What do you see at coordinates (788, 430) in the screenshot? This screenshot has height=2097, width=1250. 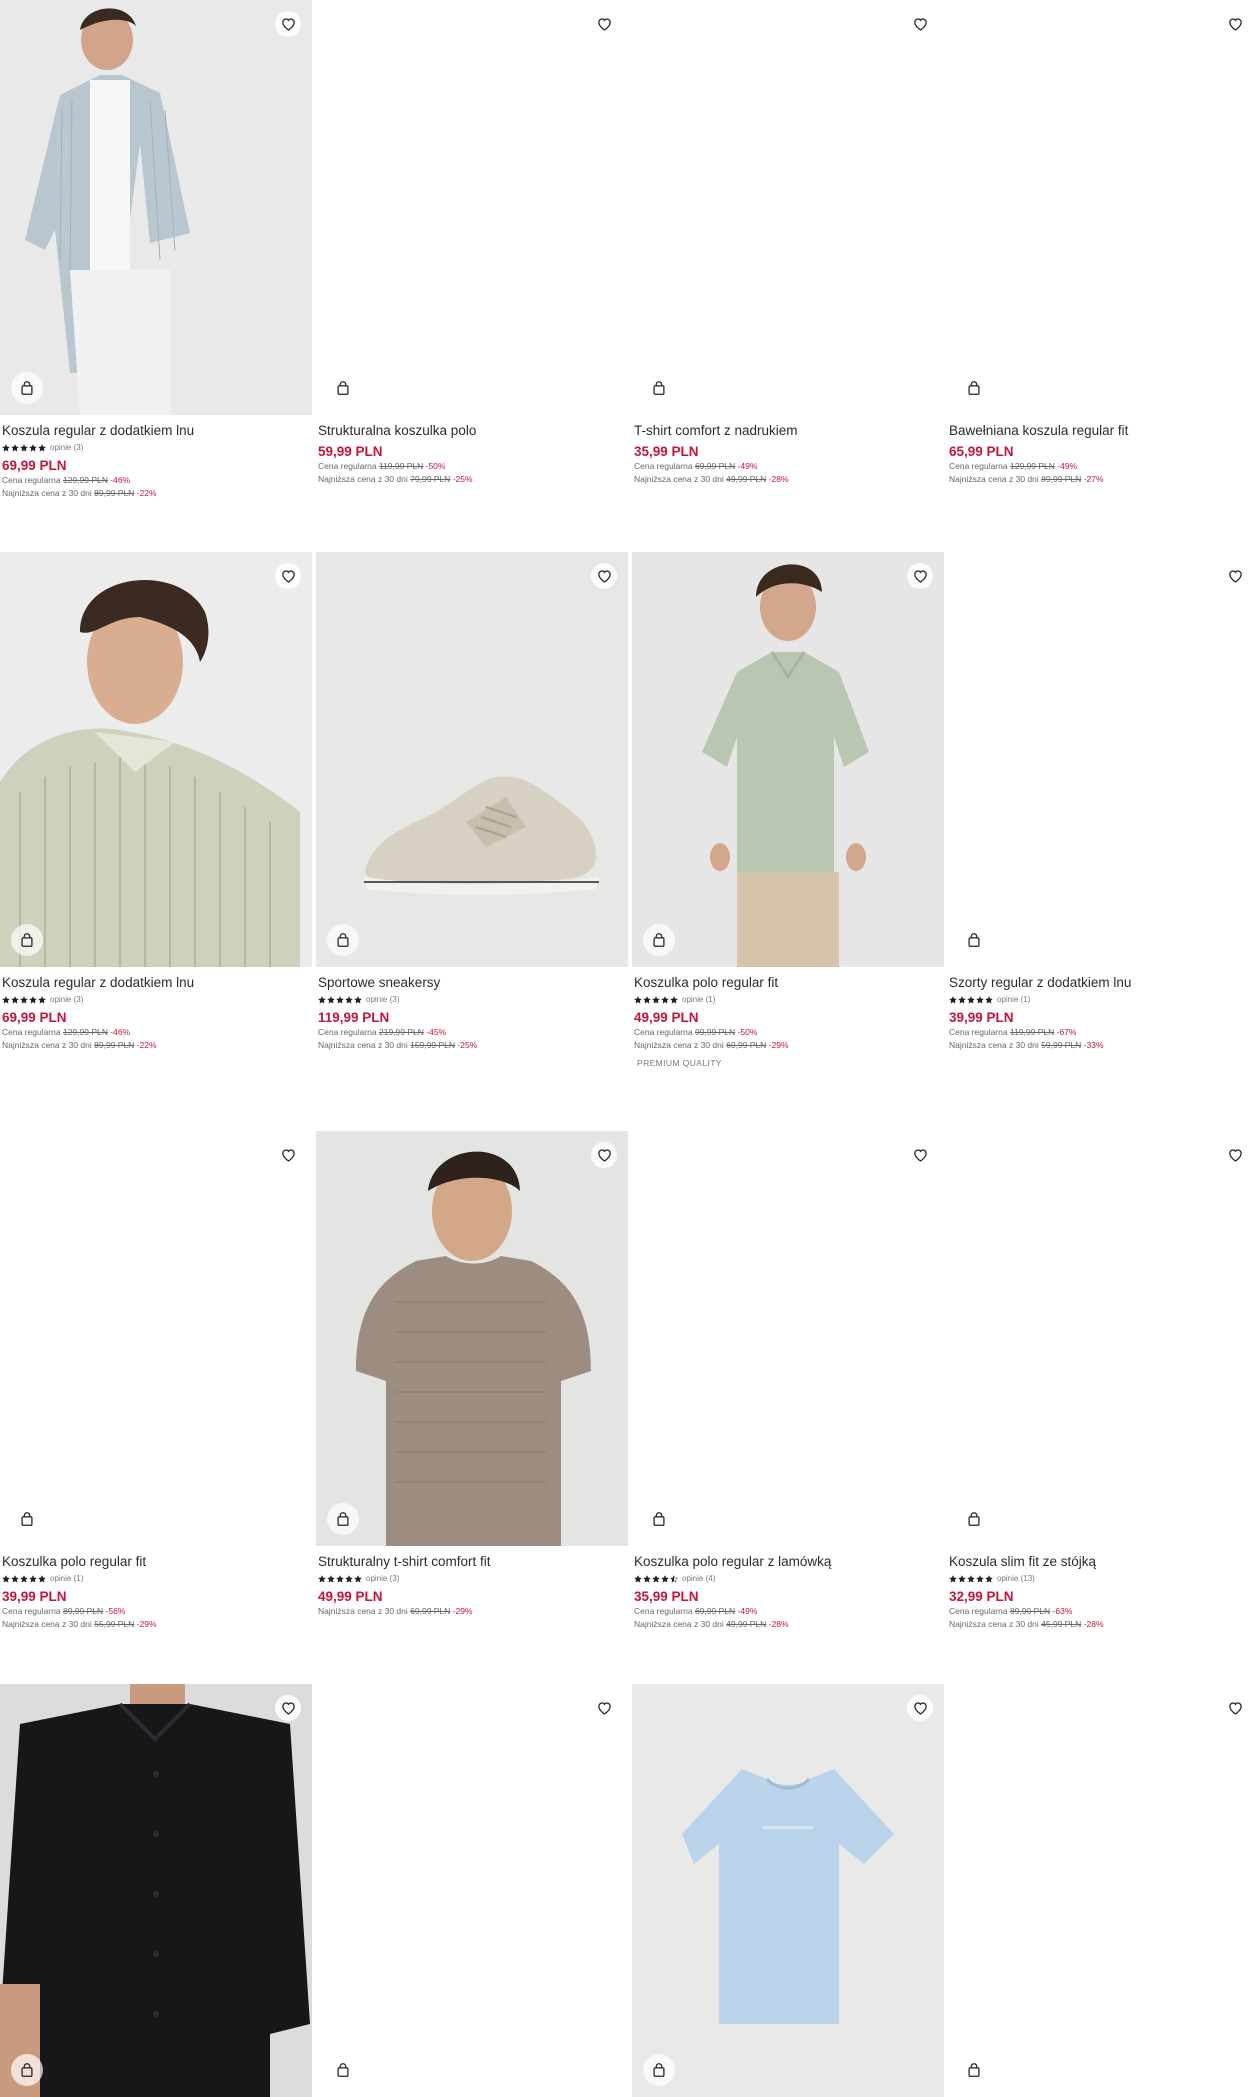 I see `product-name: T-shirt comfort z nadrukiem` at bounding box center [788, 430].